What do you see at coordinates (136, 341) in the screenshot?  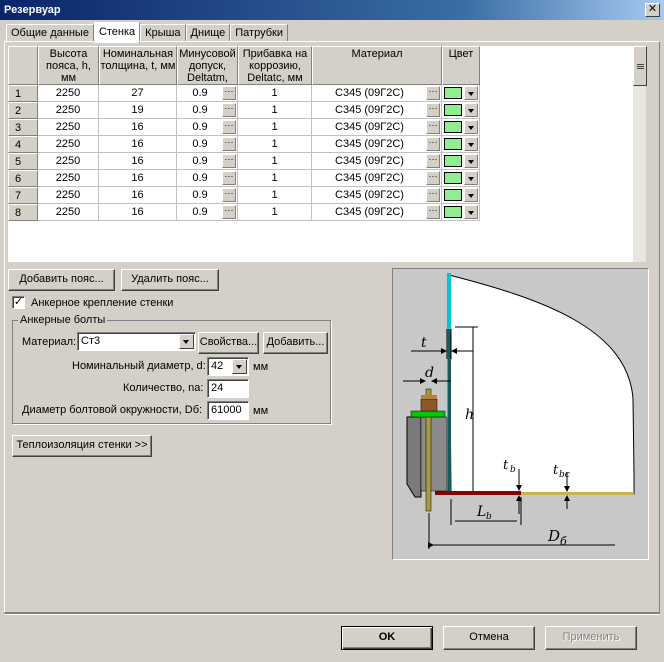 I see `material-select: Ст3` at bounding box center [136, 341].